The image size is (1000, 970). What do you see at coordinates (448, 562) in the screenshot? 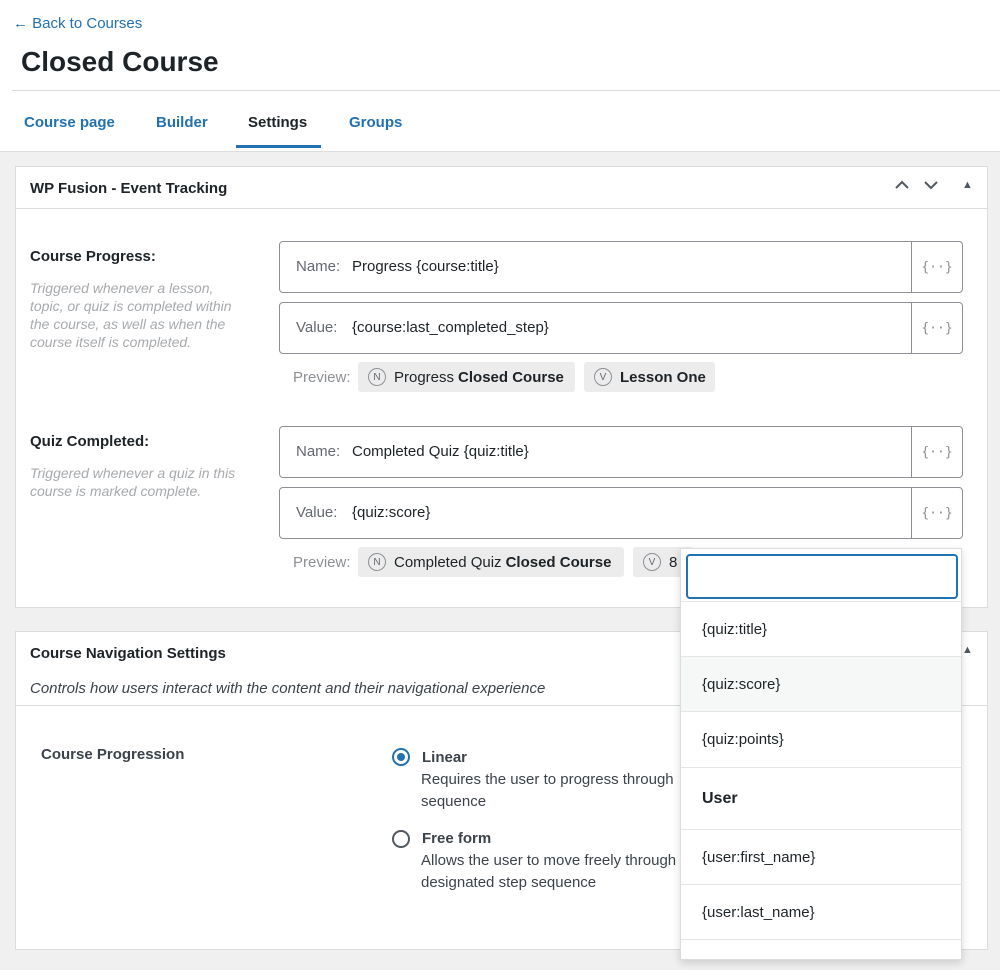
I see `chip-text: Completed Quiz` at bounding box center [448, 562].